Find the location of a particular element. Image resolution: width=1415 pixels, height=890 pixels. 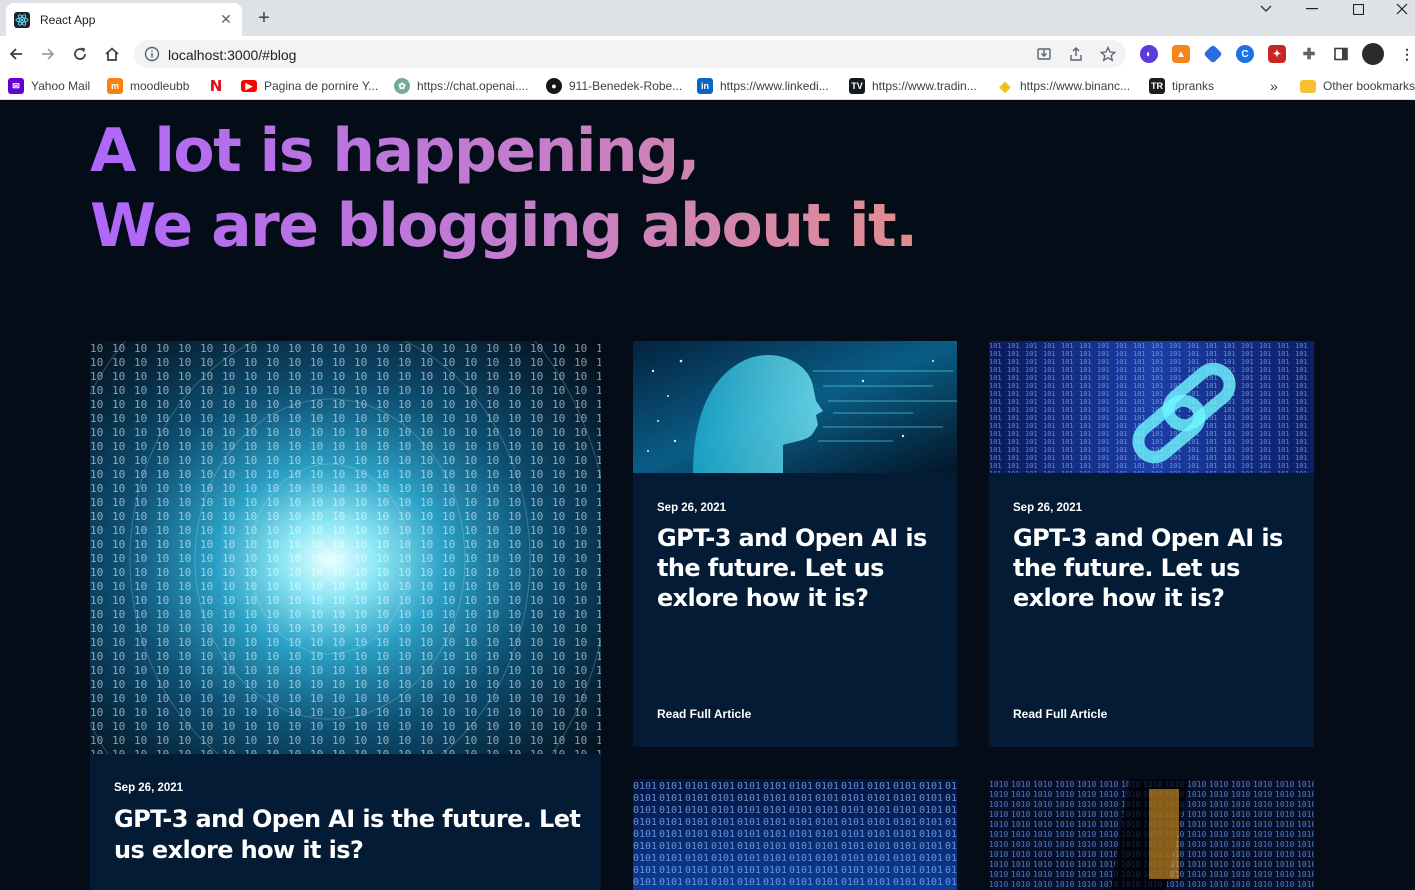

binance-icon: ◈ is located at coordinates (1005, 85).